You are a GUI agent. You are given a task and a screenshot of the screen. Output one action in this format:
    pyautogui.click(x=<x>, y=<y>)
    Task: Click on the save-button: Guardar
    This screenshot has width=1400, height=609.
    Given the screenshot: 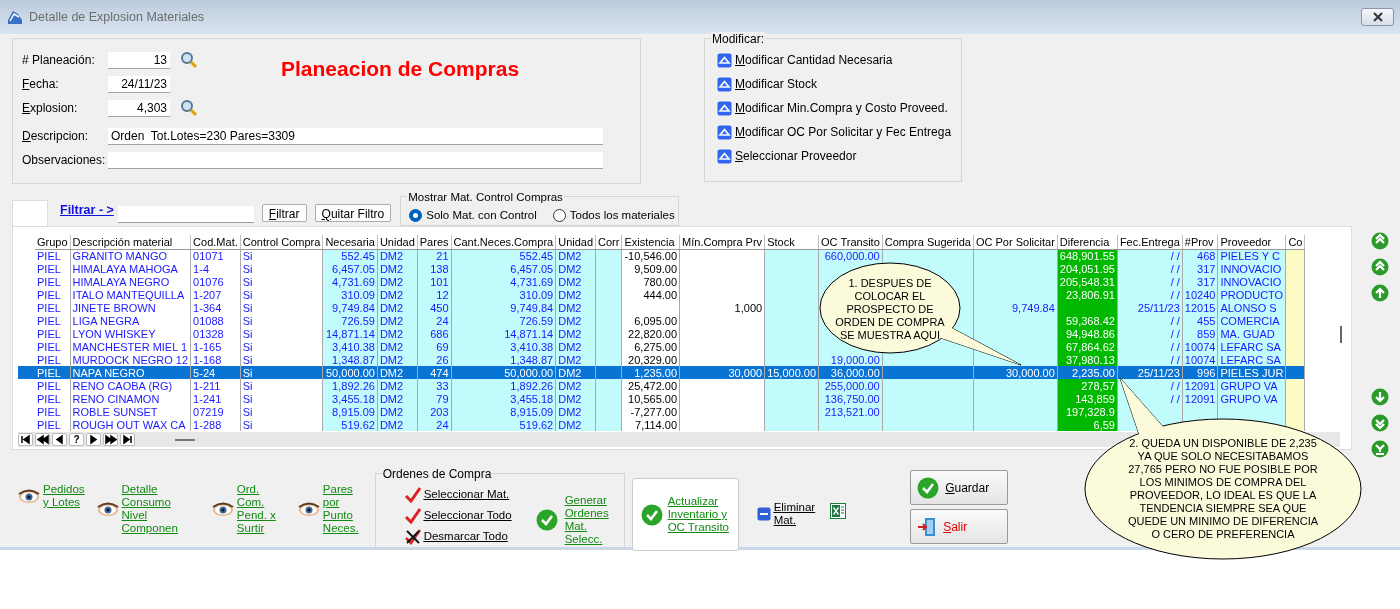 What is the action you would take?
    pyautogui.click(x=959, y=487)
    